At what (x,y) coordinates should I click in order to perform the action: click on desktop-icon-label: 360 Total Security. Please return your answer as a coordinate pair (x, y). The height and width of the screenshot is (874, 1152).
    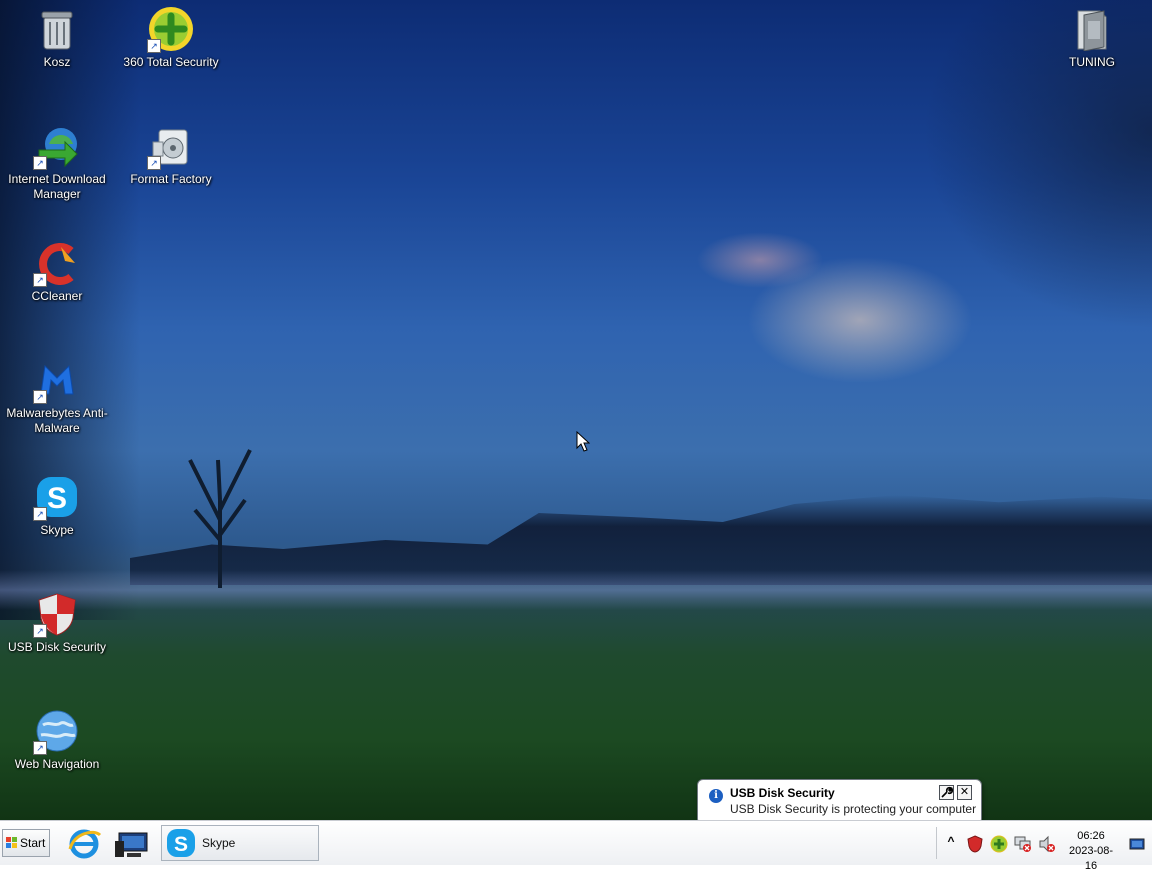
    Looking at the image, I should click on (171, 62).